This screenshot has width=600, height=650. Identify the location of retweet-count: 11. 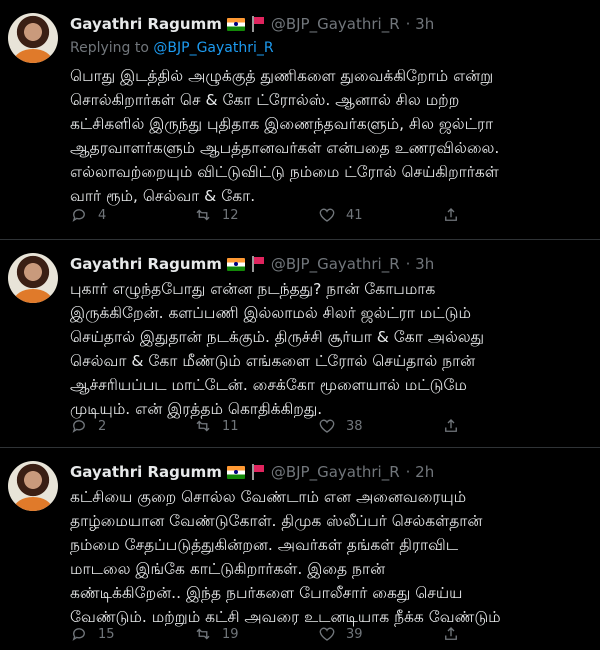
(230, 426).